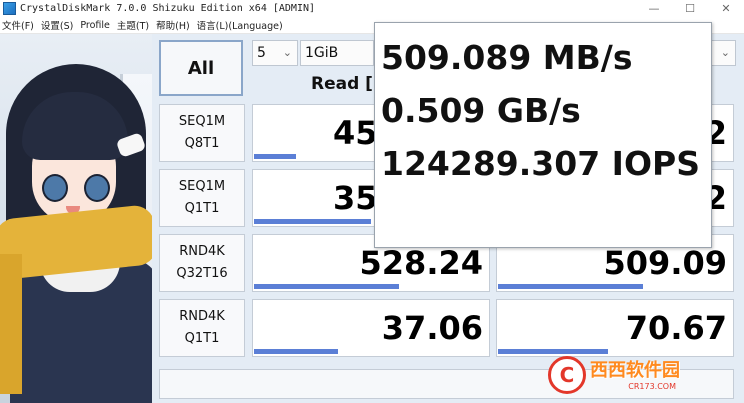 This screenshot has width=744, height=403. What do you see at coordinates (95, 25) in the screenshot?
I see `menu-profile: Profile` at bounding box center [95, 25].